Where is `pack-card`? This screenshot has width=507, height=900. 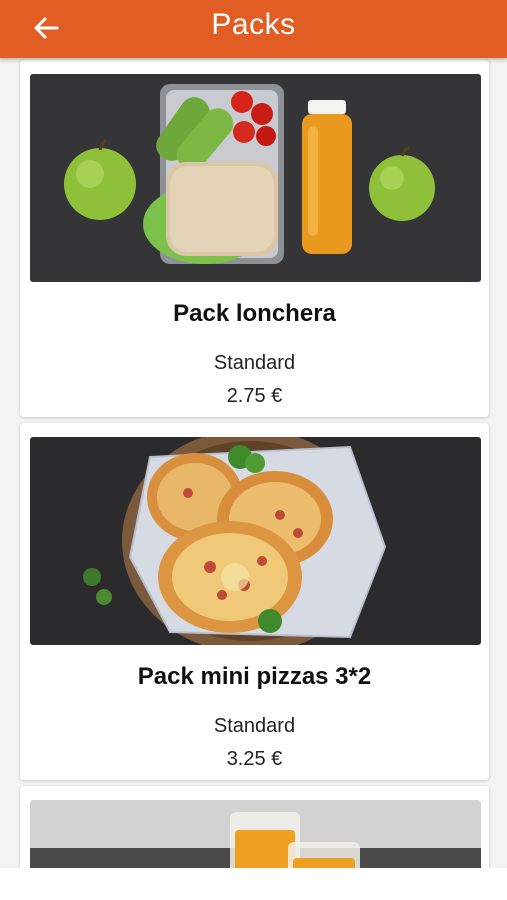
pack-card is located at coordinates (254, 827).